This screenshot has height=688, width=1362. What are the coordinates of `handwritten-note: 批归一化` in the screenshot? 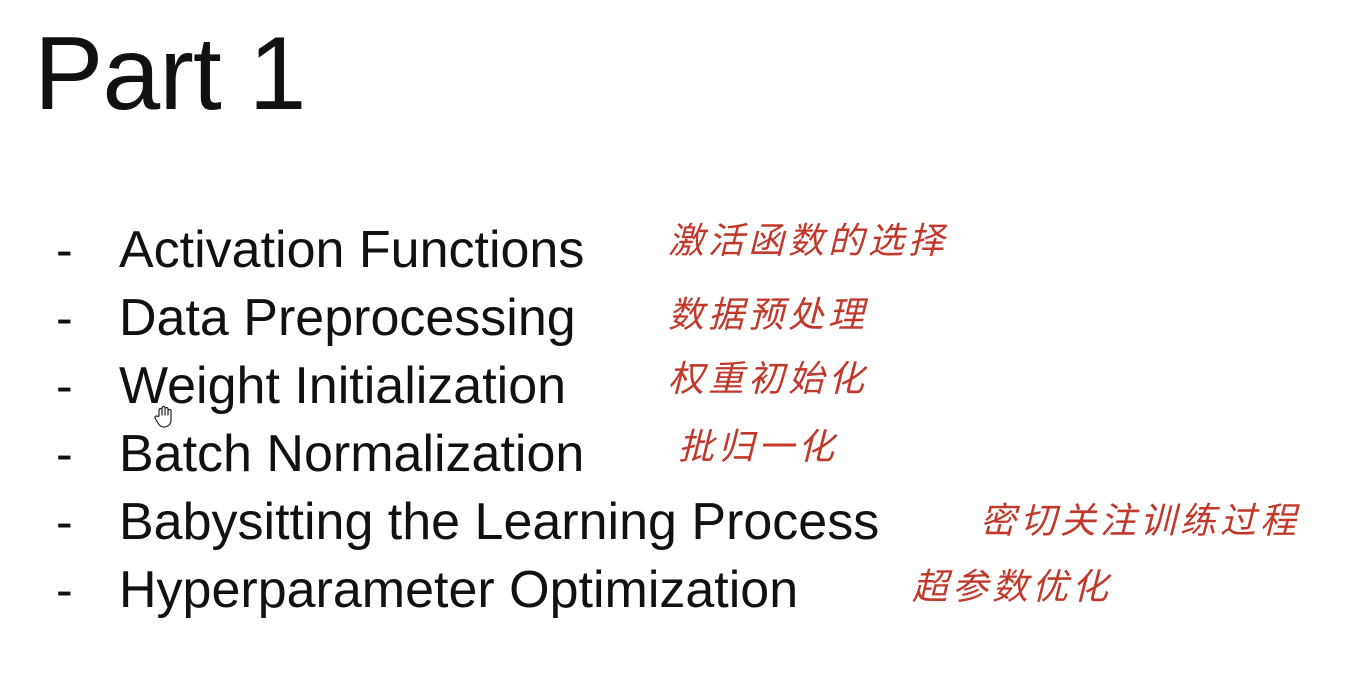 It's located at (758, 447).